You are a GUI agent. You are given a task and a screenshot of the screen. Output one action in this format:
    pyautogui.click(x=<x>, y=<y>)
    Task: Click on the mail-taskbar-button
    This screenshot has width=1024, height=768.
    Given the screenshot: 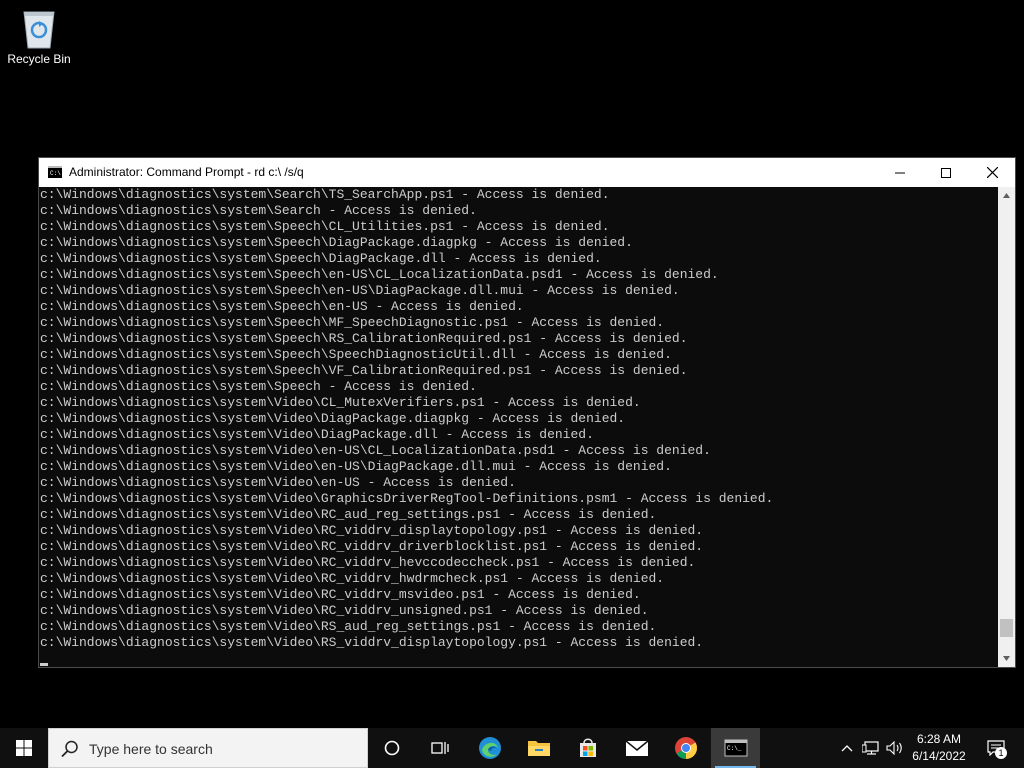 What is the action you would take?
    pyautogui.click(x=637, y=748)
    